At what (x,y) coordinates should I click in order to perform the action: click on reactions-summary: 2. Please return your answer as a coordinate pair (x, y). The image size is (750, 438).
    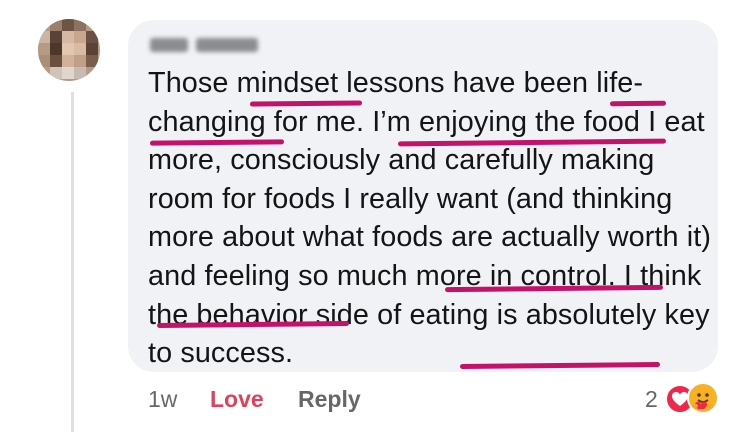
    Looking at the image, I should click on (690, 399).